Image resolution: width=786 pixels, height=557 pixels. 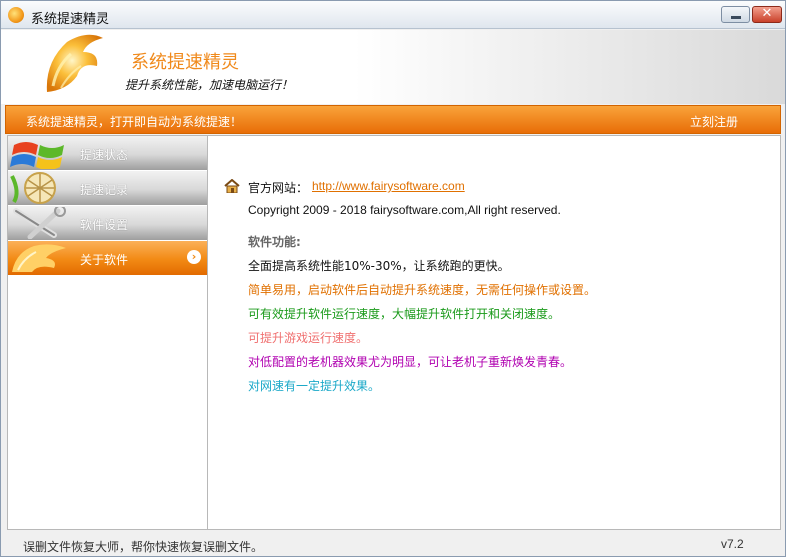 I want to click on features-title: 软件功能:, so click(x=274, y=242).